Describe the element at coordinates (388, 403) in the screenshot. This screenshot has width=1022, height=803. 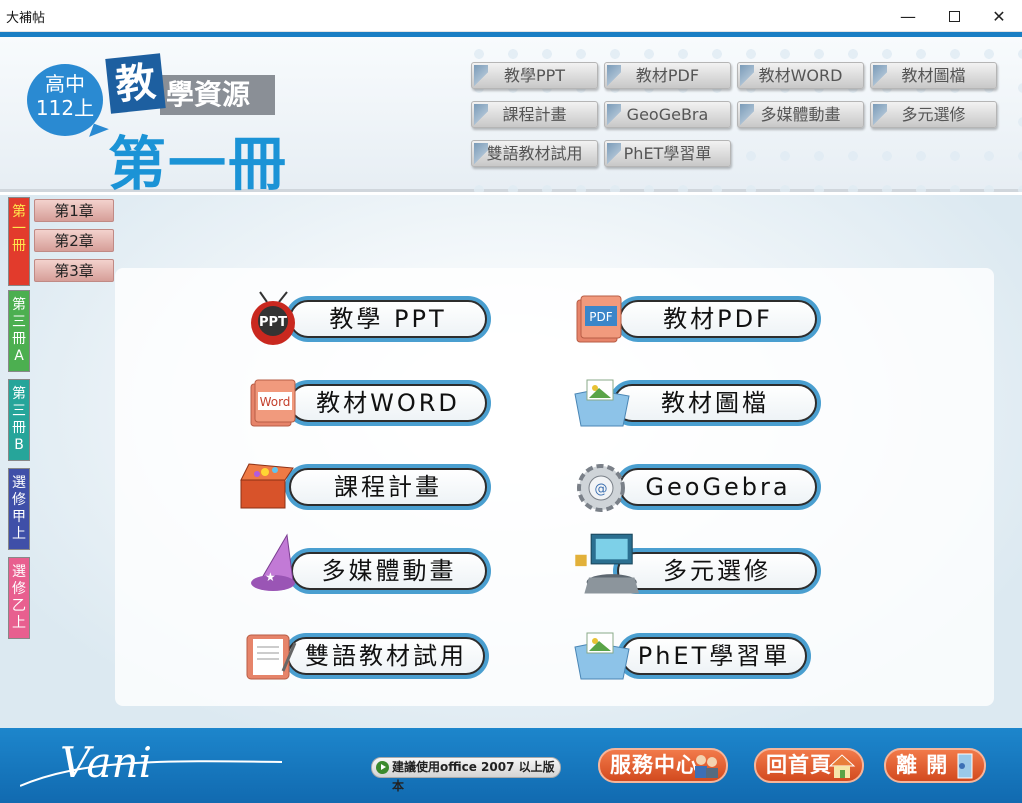
I see `material-word-label: 教材WORD` at that location.